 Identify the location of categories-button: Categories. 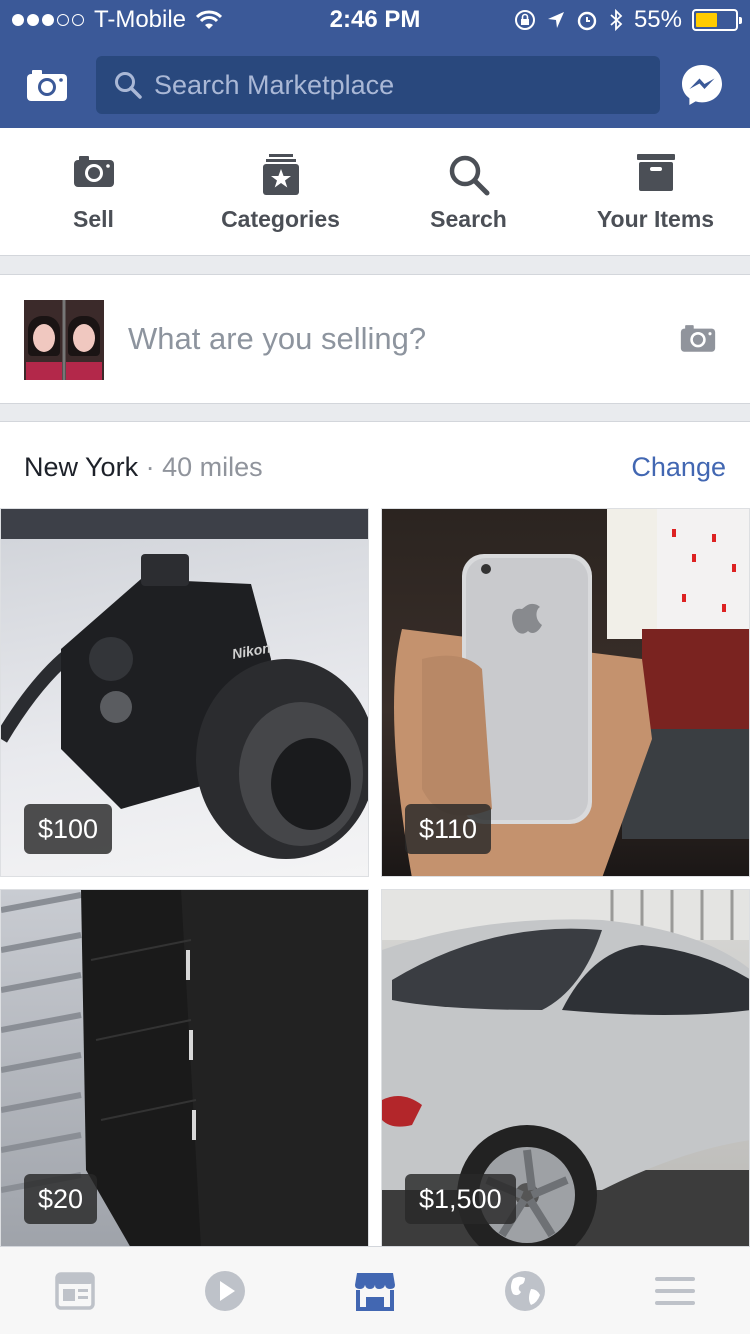
(280, 192).